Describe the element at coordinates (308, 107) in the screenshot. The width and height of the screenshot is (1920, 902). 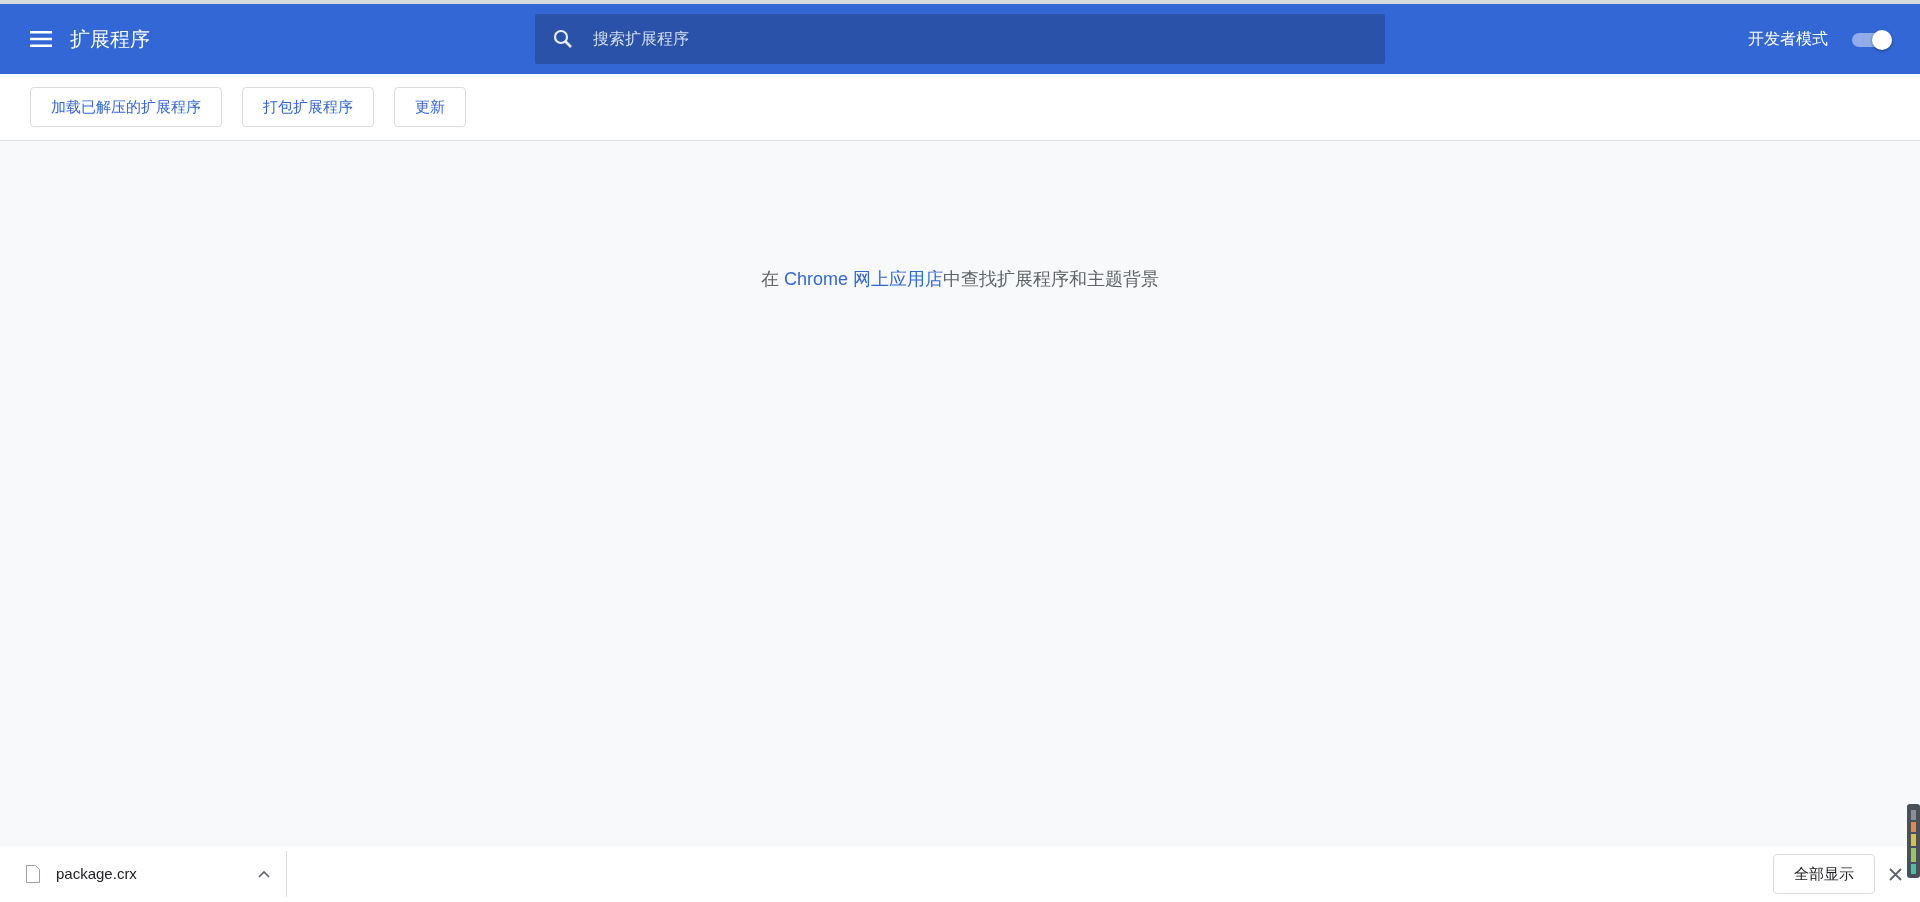
I see `toolbar-button: 打包扩展程序` at that location.